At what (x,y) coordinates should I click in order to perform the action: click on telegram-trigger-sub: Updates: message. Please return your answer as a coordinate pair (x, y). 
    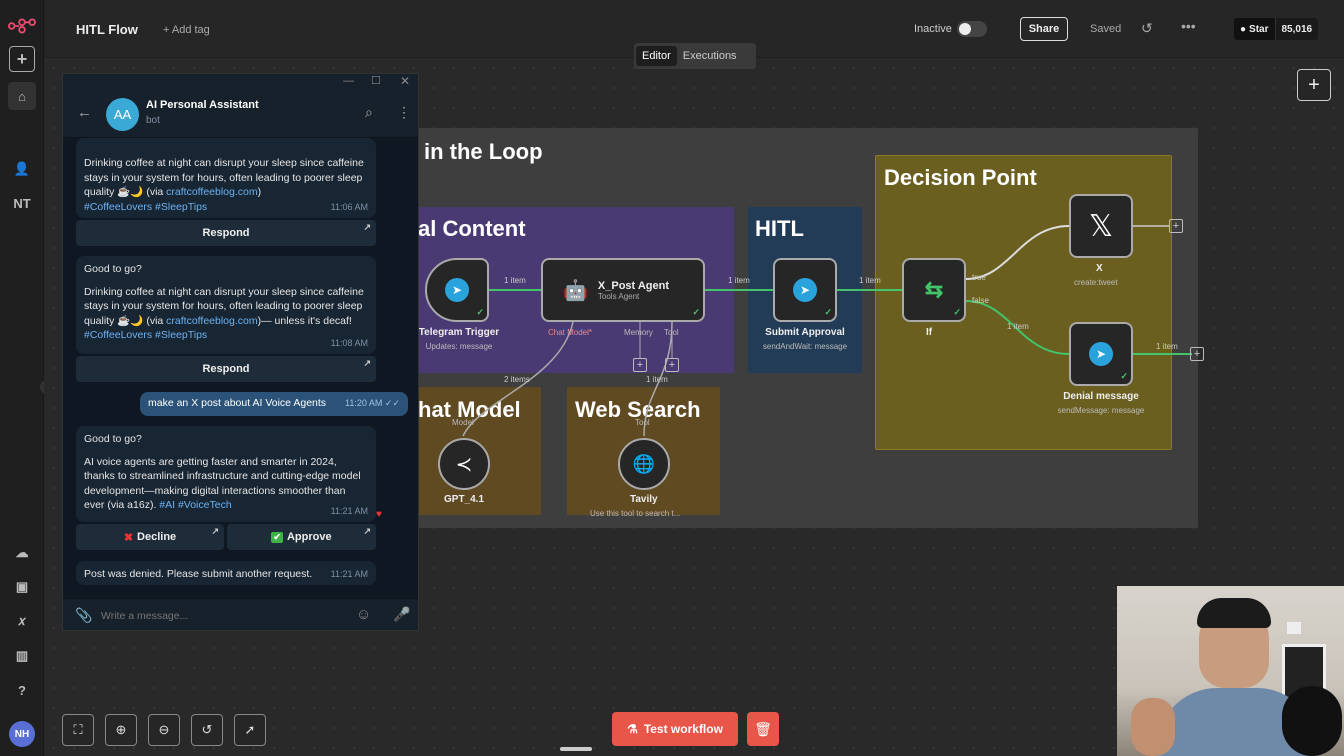
    Looking at the image, I should click on (459, 346).